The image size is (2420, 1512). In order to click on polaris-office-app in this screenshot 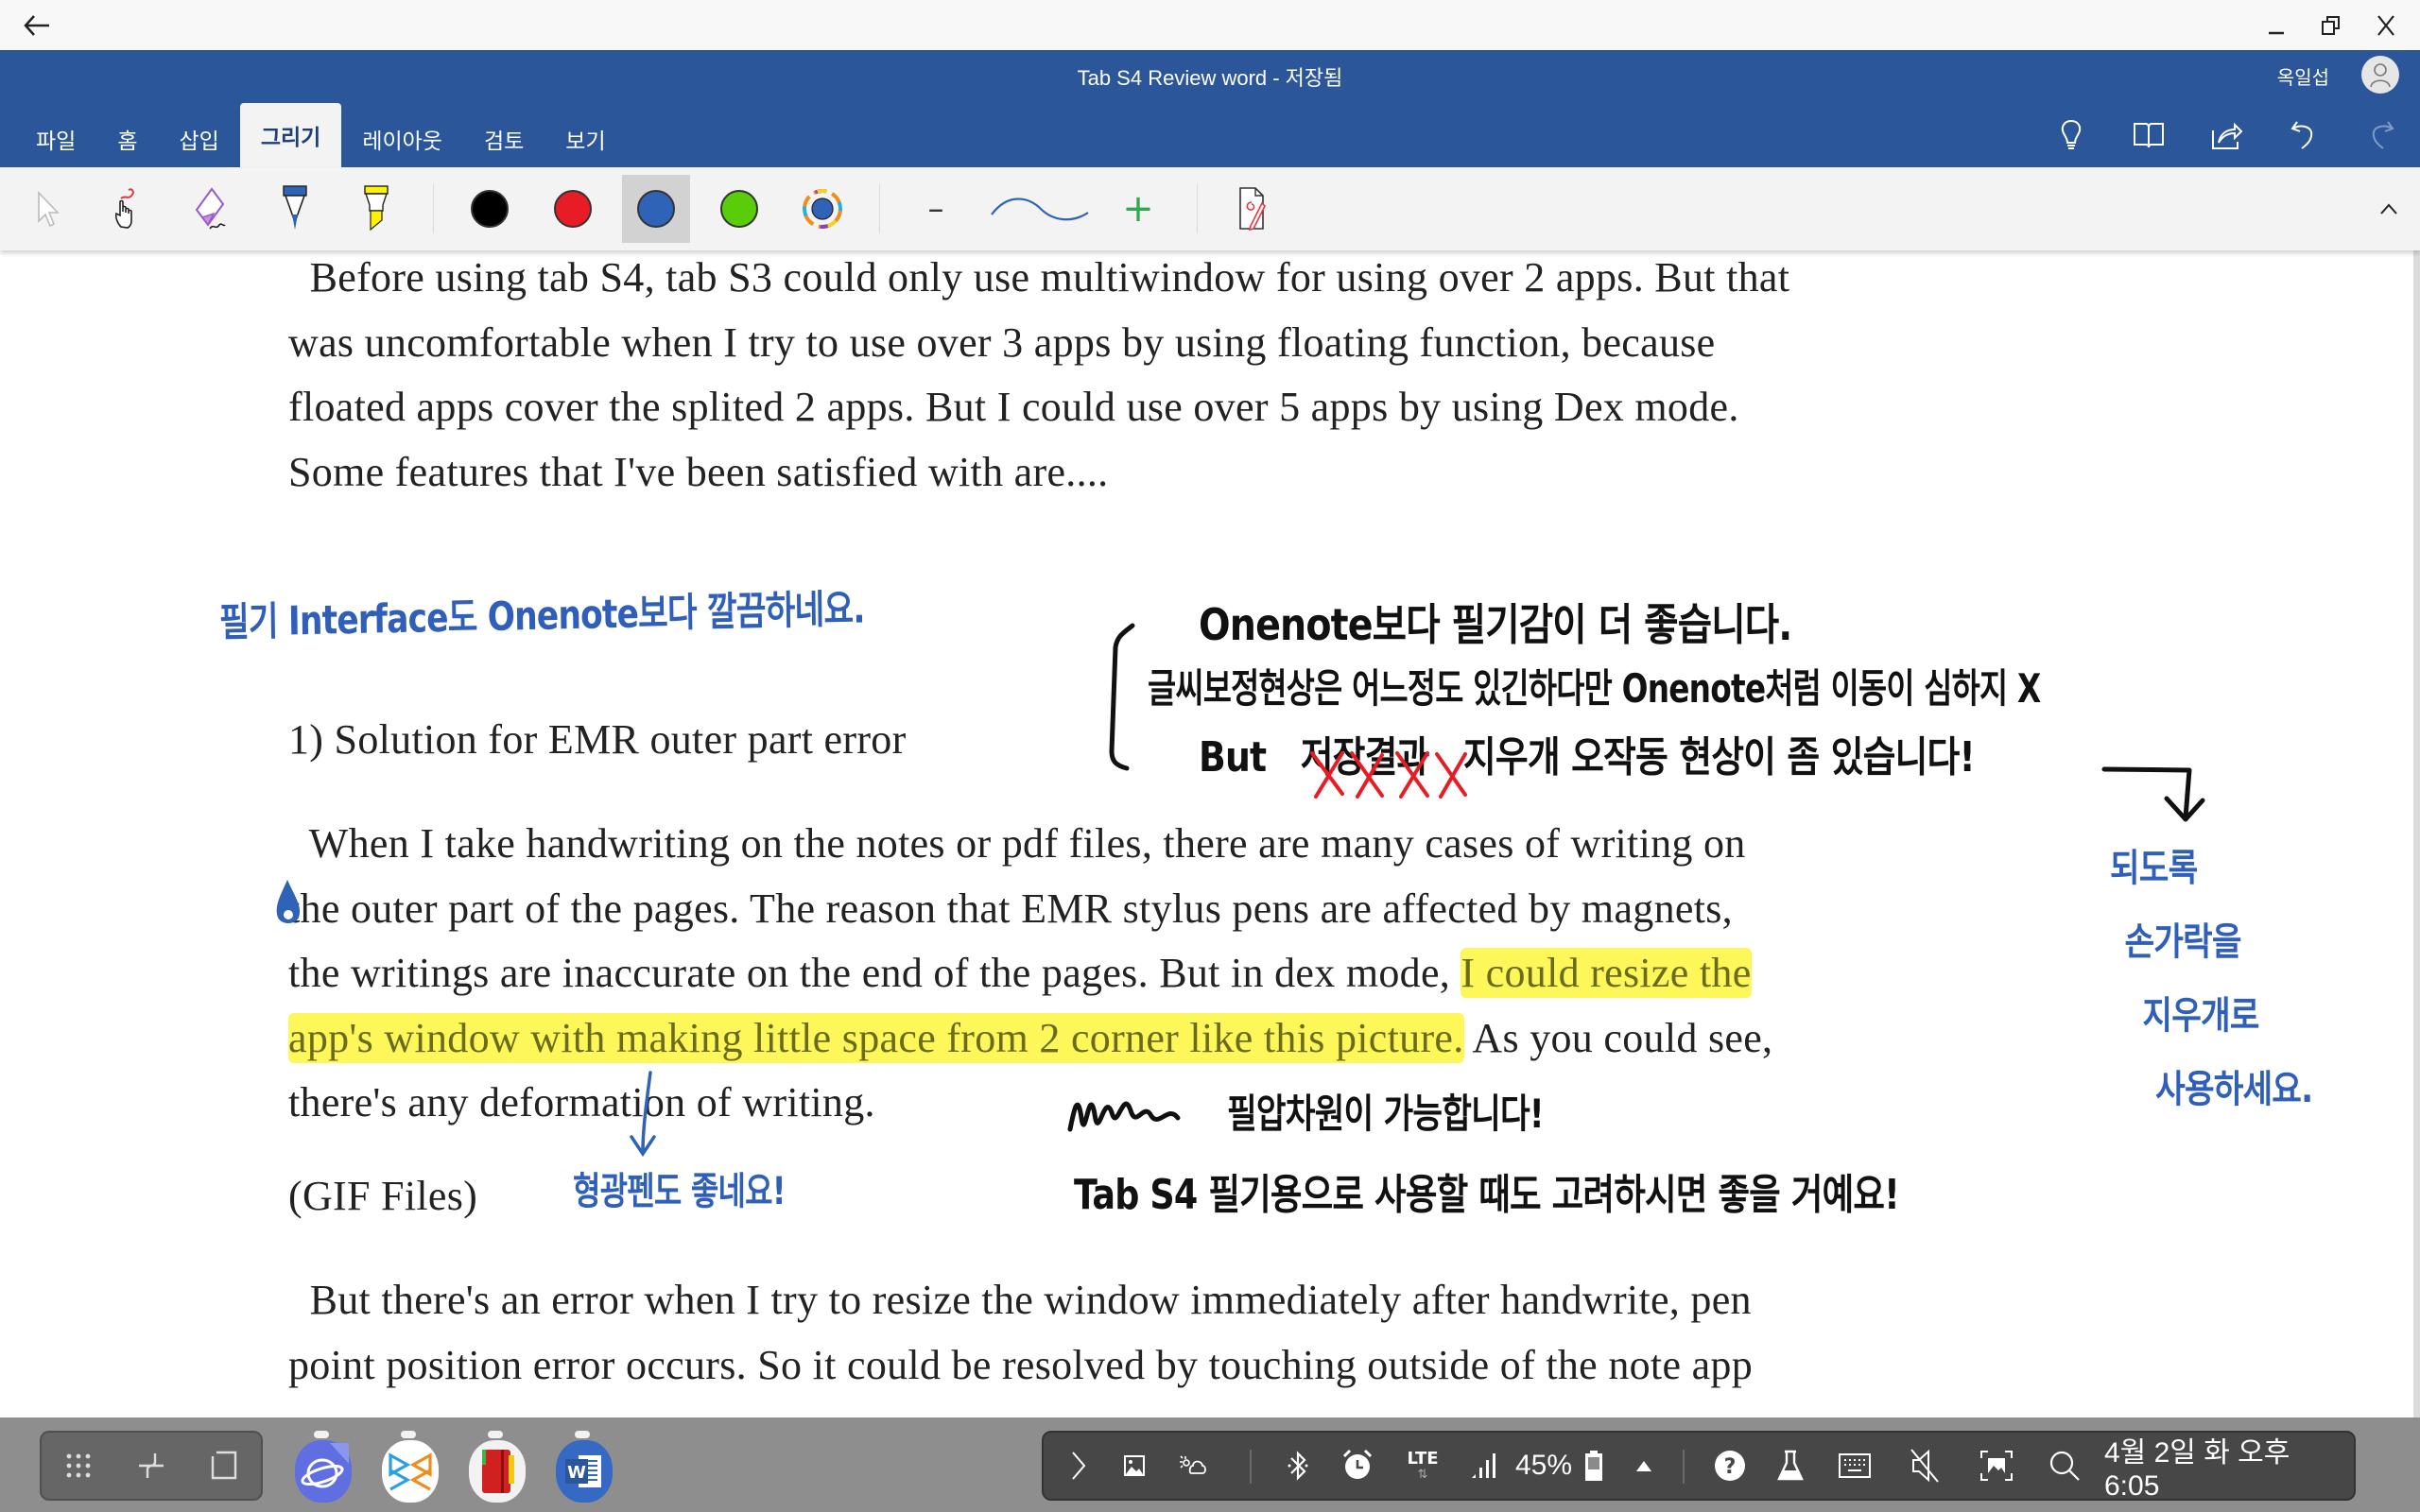, I will do `click(410, 1471)`.